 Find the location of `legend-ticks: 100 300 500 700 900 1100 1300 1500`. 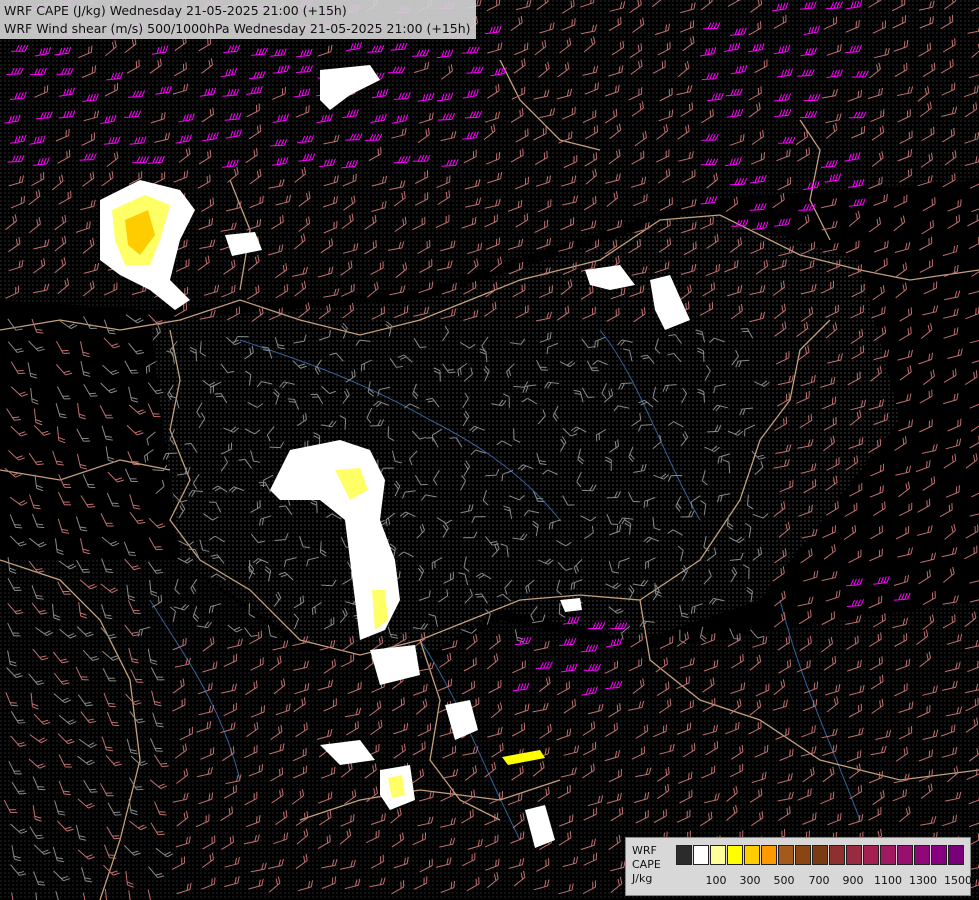

legend-ticks: 100 300 500 700 900 1100 1300 1500 is located at coordinates (824, 881).